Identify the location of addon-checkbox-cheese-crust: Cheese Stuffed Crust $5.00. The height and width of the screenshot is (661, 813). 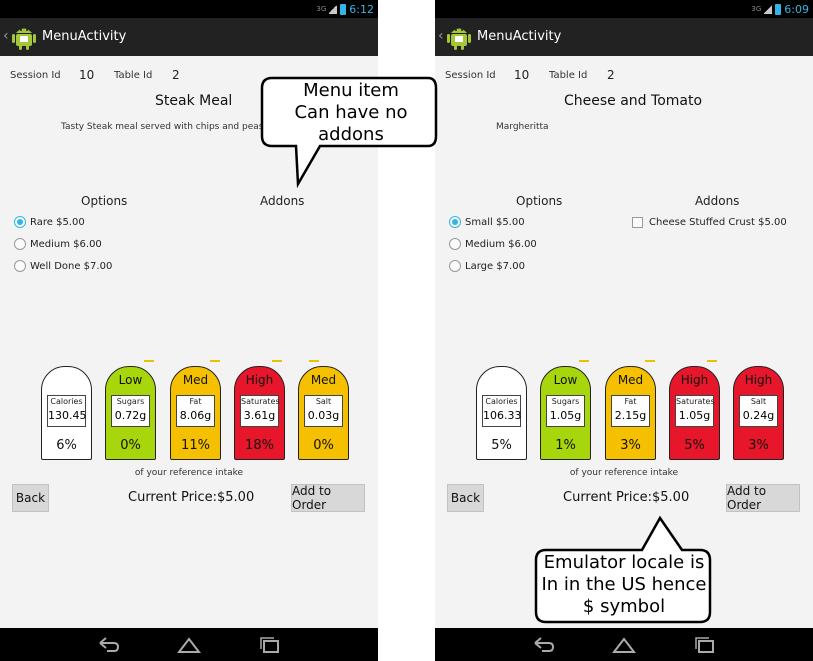
(709, 222).